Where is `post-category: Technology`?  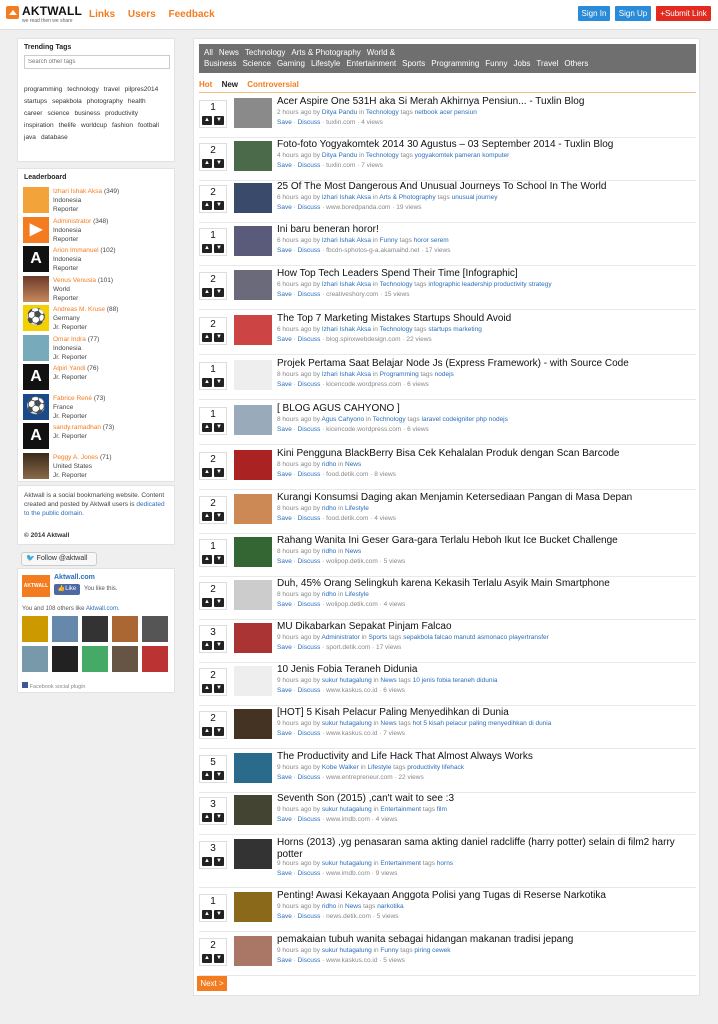
post-category: Technology is located at coordinates (396, 284).